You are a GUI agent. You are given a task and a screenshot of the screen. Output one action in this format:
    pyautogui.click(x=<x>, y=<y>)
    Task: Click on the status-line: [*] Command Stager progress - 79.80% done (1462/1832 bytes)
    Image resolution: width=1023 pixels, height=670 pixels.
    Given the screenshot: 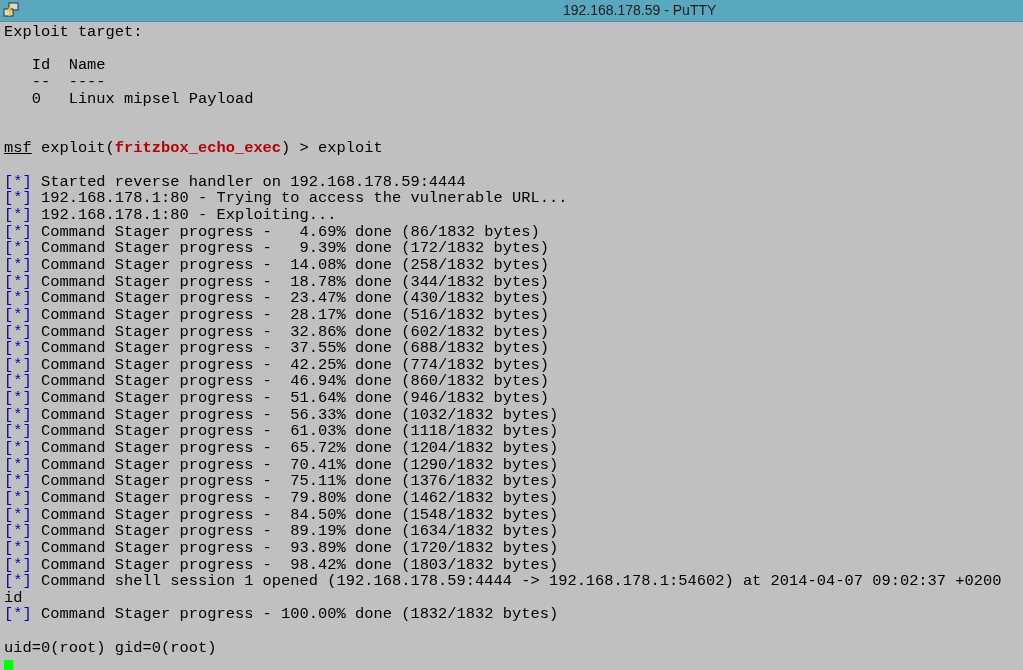 What is the action you would take?
    pyautogui.click(x=281, y=497)
    